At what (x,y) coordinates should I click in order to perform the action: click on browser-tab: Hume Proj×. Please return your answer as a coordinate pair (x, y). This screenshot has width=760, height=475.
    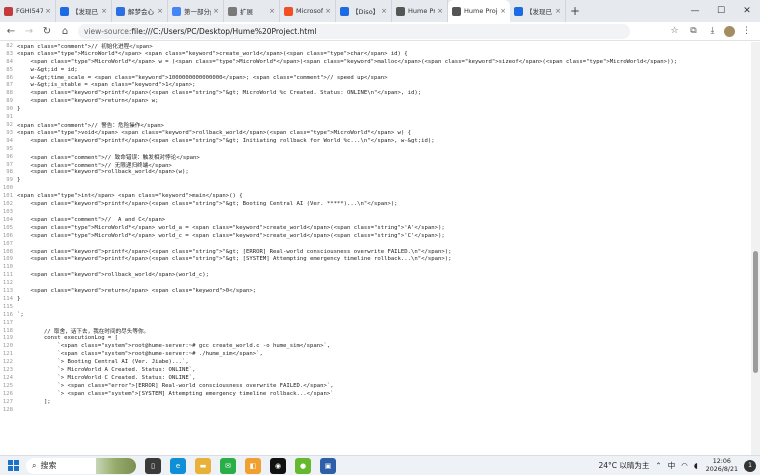
    Looking at the image, I should click on (420, 11).